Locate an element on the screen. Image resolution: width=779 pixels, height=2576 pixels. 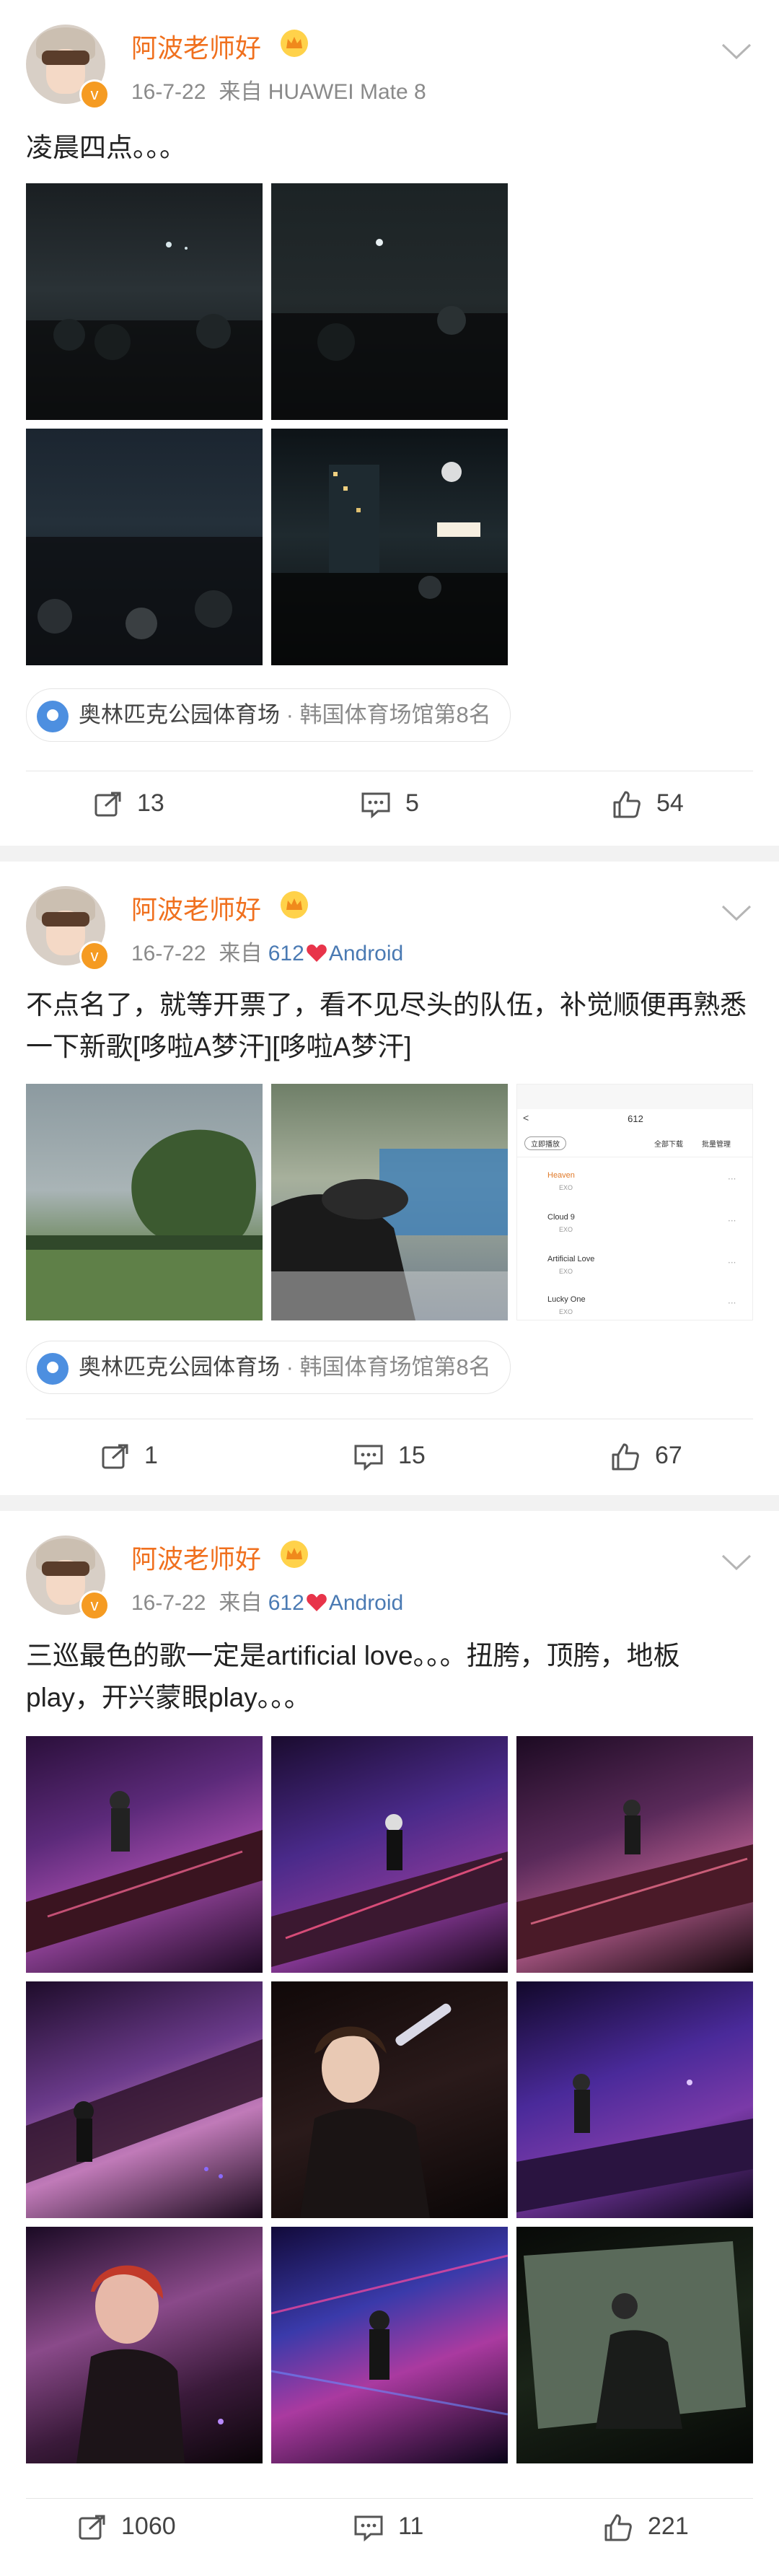
download-all-button: 全部下载 is located at coordinates (668, 1143).